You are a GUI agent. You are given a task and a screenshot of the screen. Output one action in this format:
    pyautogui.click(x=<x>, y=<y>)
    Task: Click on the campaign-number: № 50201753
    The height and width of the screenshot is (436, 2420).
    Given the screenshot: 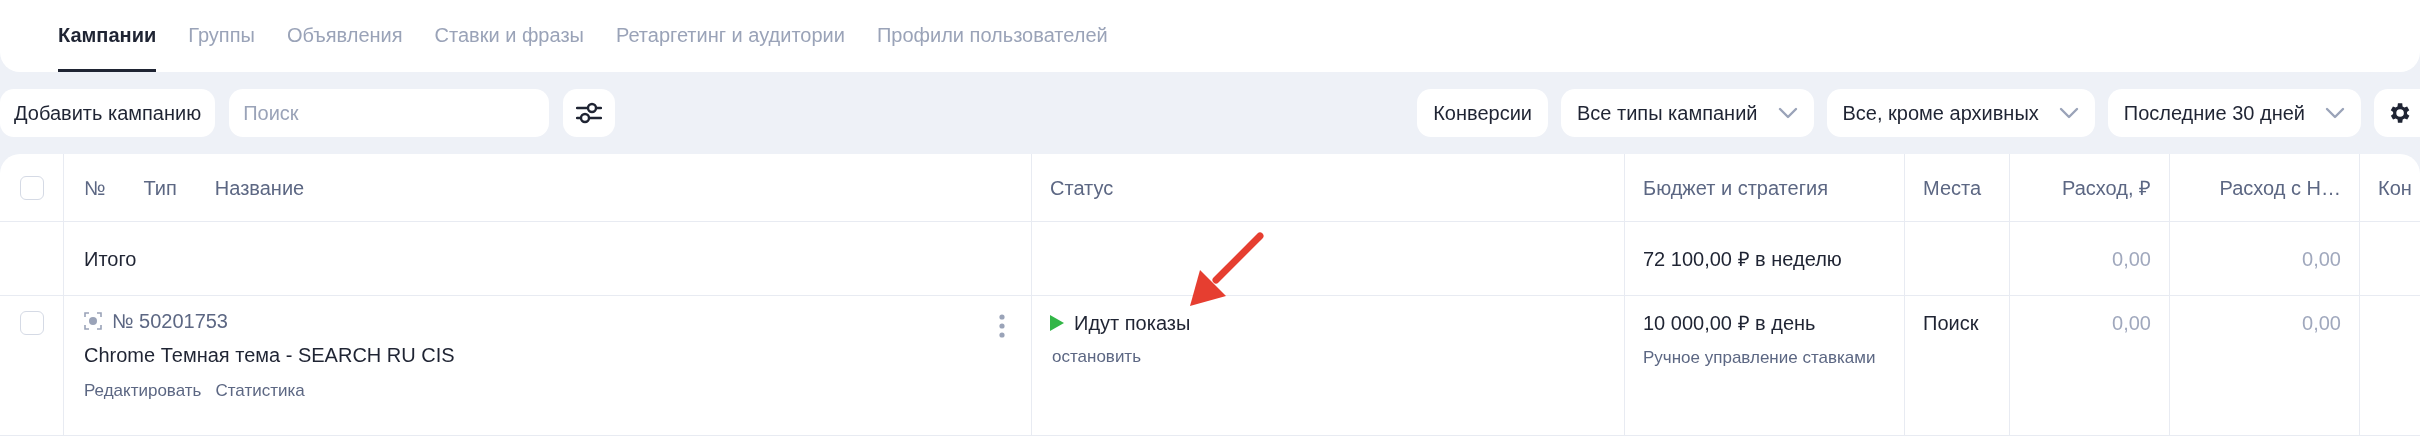 What is the action you would take?
    pyautogui.click(x=170, y=321)
    